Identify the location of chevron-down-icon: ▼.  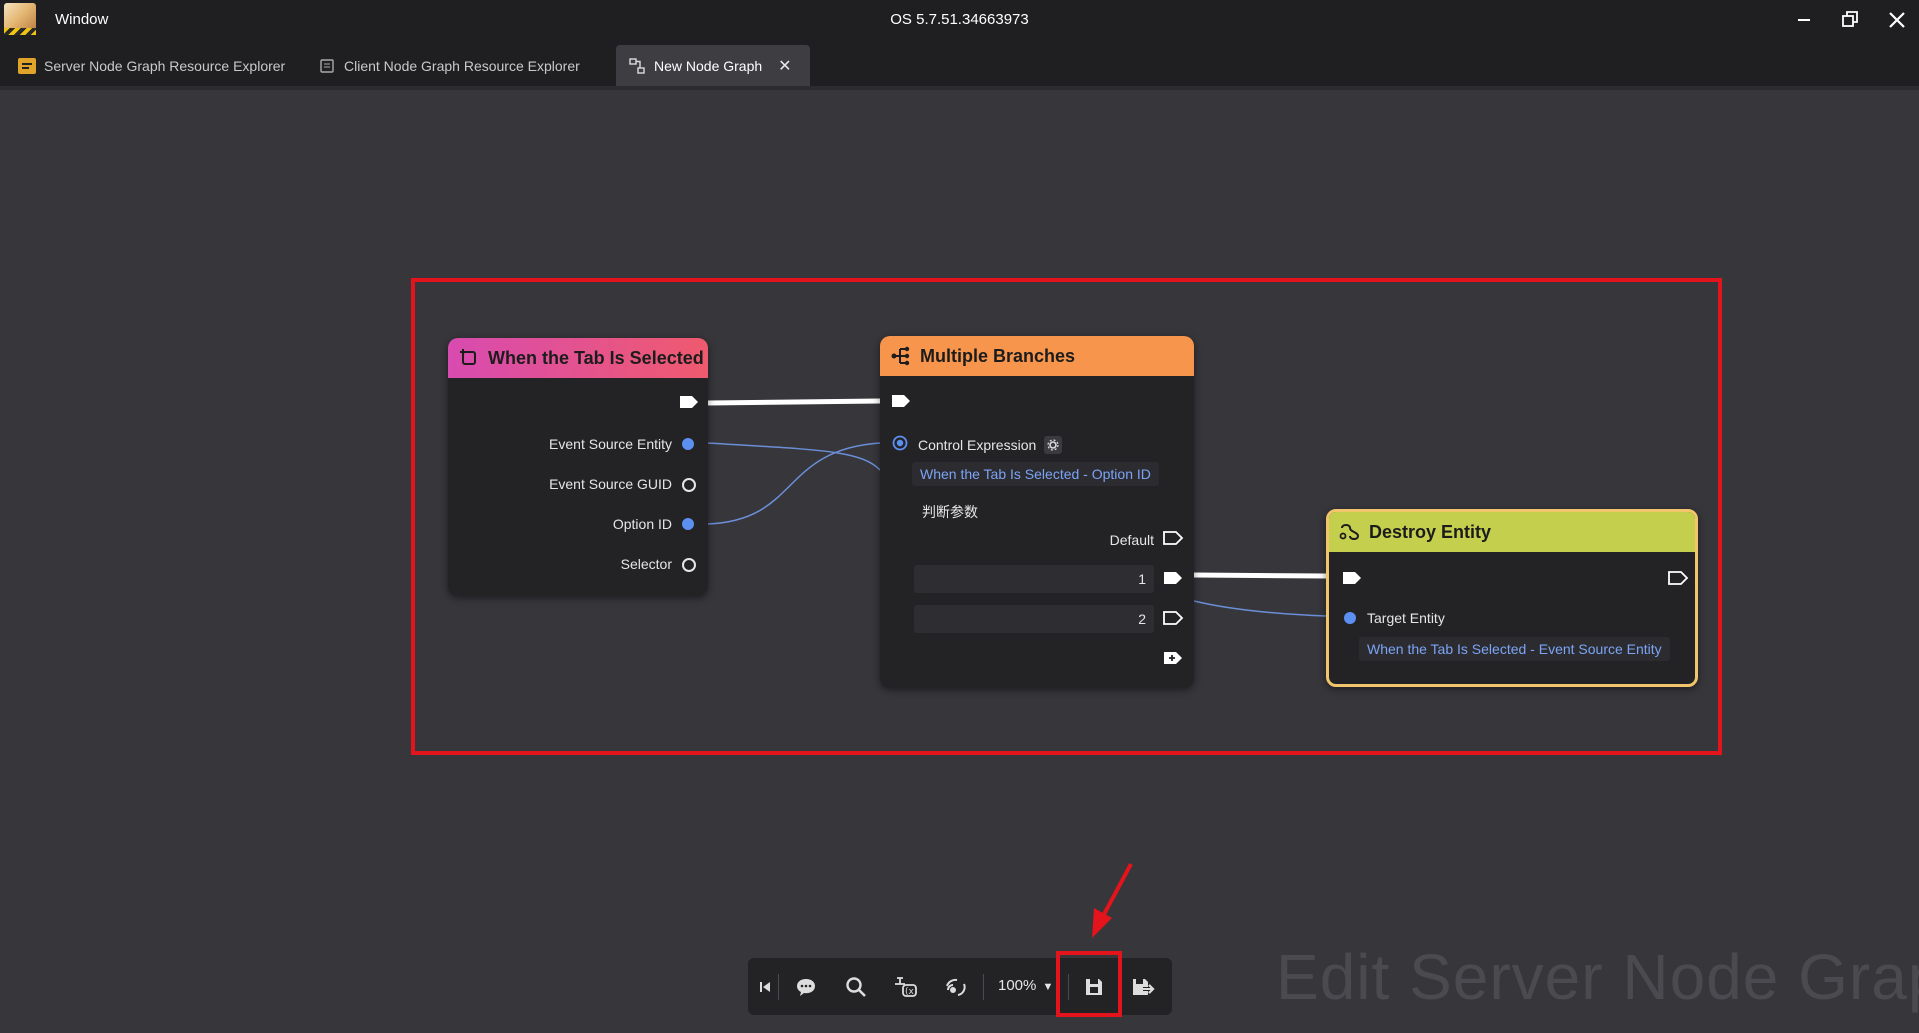
(1048, 987).